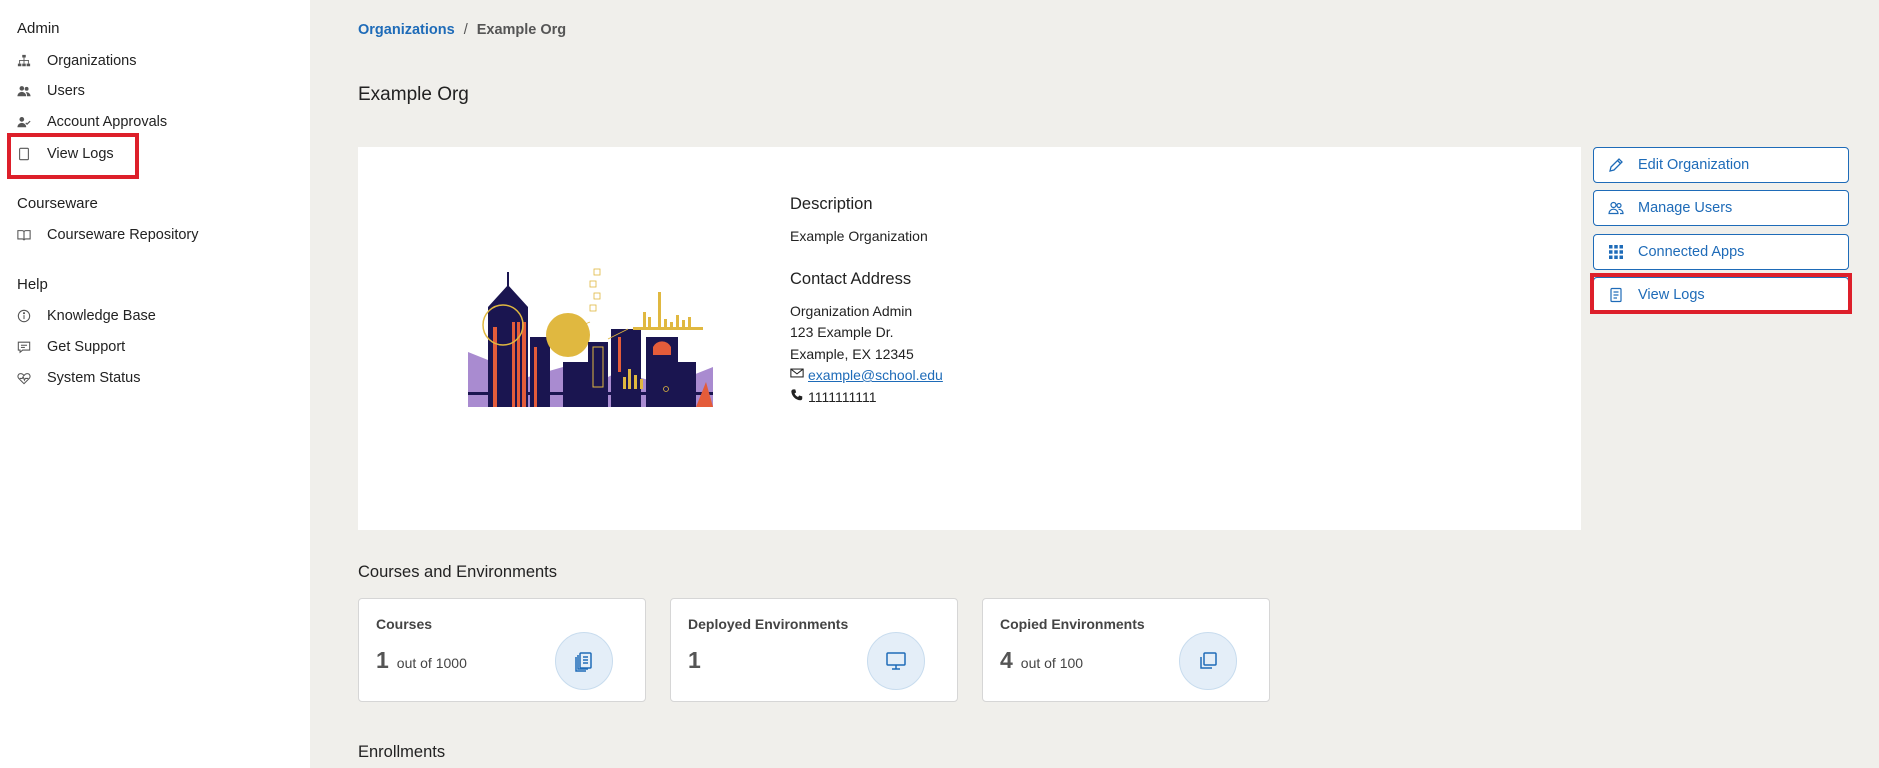  I want to click on users-outline-icon, so click(1616, 208).